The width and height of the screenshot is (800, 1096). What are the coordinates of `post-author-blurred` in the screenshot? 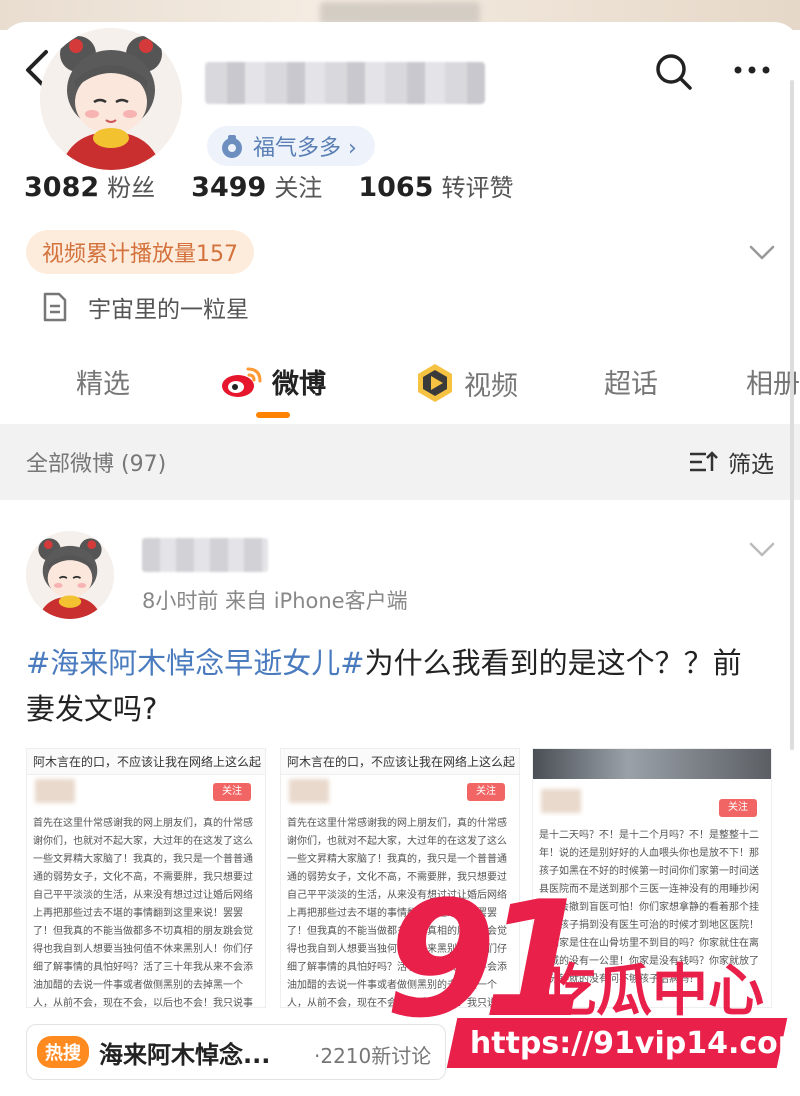 It's located at (205, 555).